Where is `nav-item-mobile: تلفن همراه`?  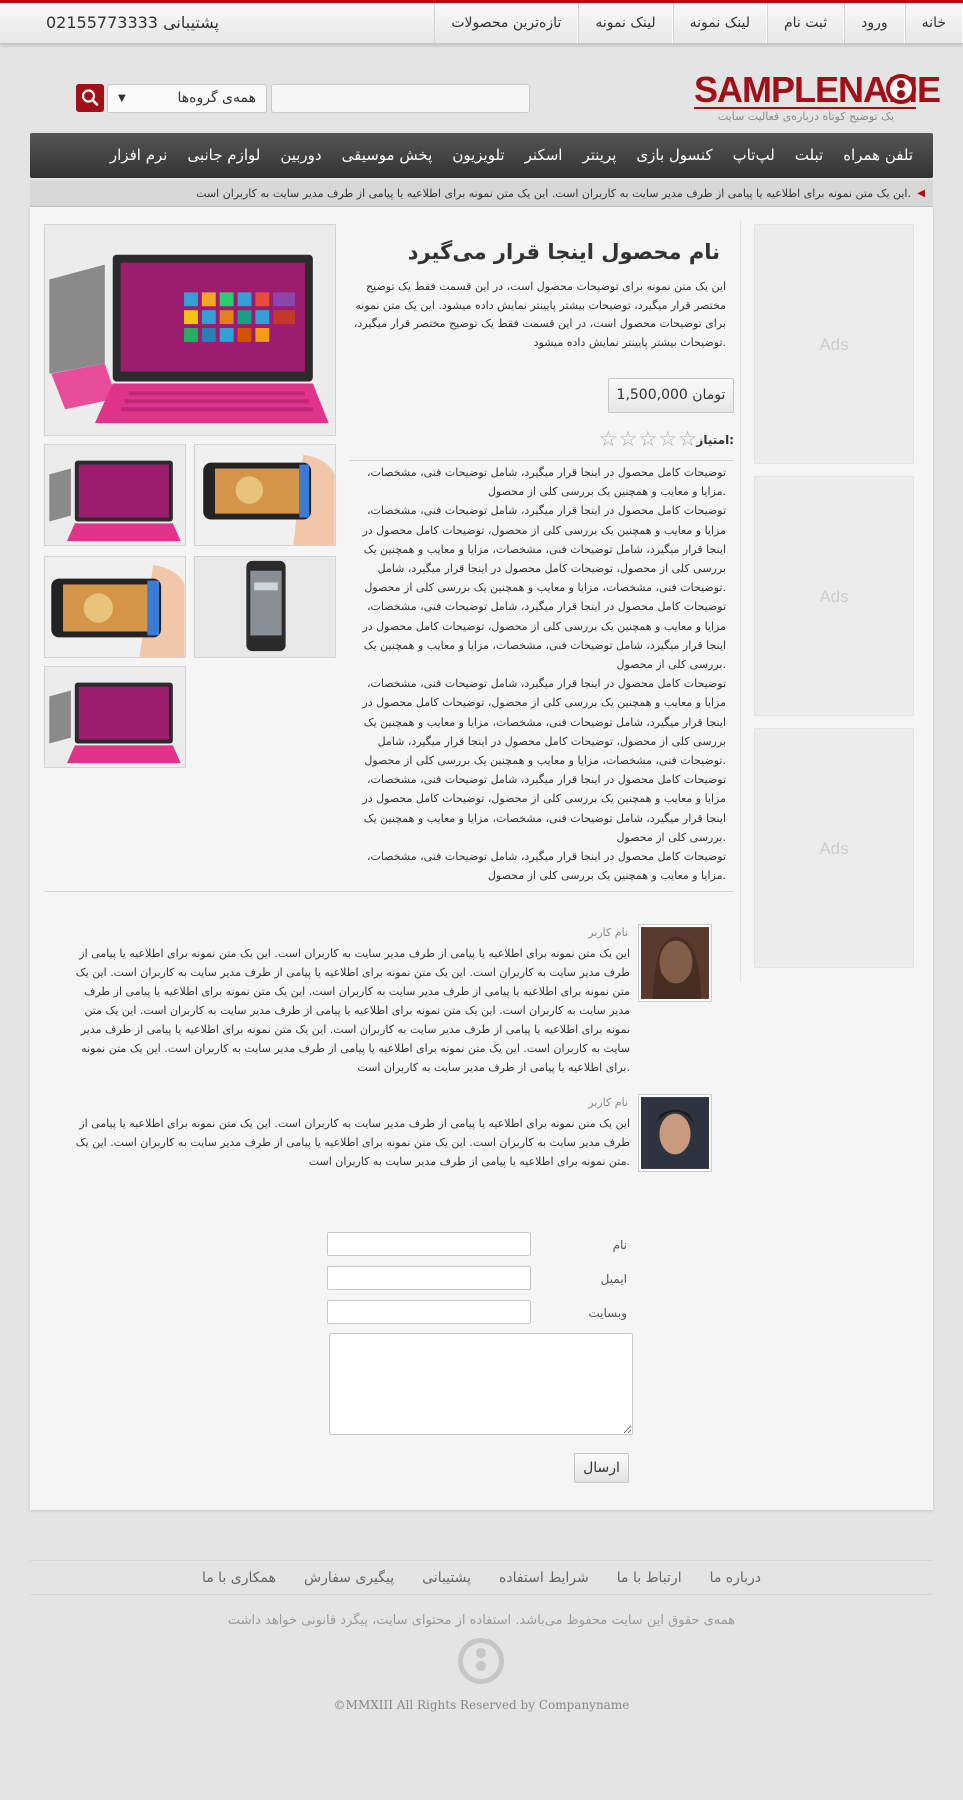 nav-item-mobile: تلفن همراه is located at coordinates (878, 155).